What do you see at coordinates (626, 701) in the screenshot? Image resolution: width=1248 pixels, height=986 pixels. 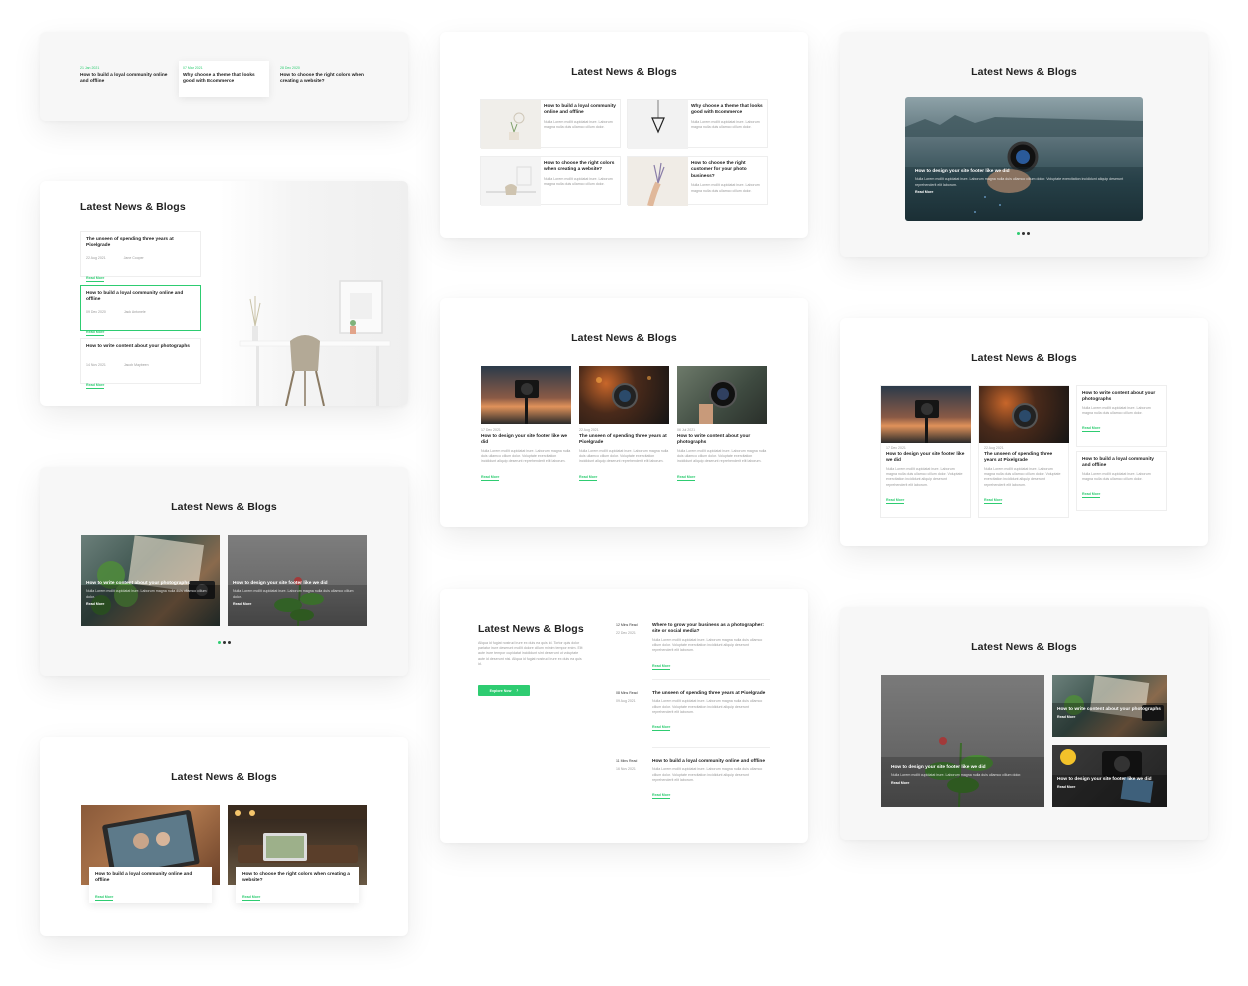 I see `post-date: 09 Aug 2021` at bounding box center [626, 701].